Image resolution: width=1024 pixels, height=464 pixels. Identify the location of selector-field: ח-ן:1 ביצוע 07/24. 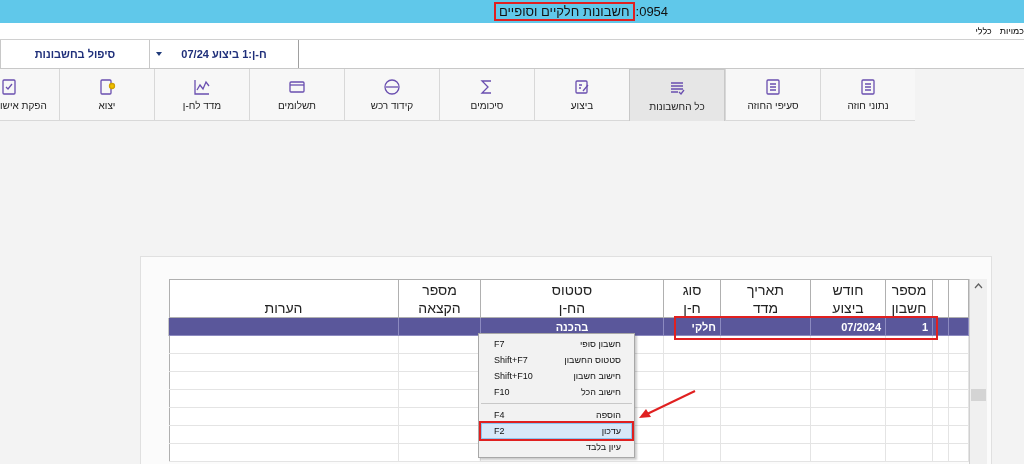
(223, 54).